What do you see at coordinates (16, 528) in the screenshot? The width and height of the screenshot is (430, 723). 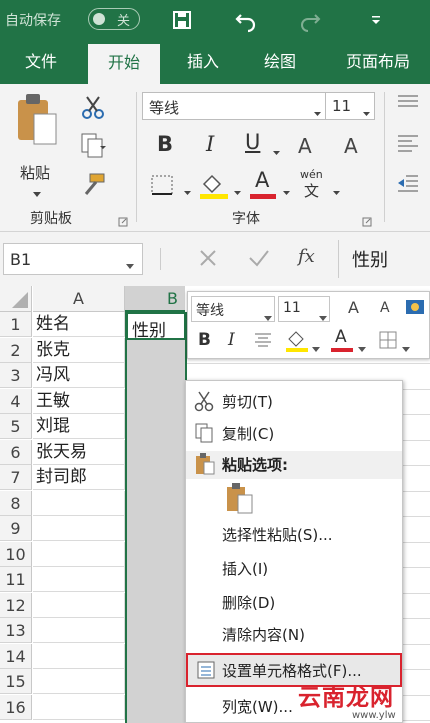 I see `row-header: 9` at bounding box center [16, 528].